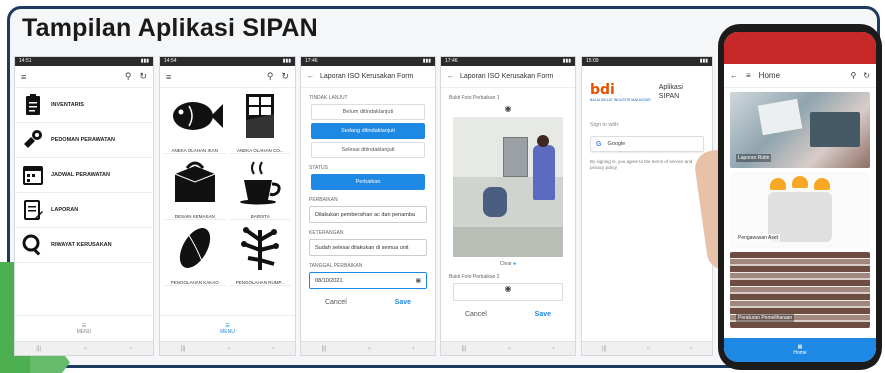  What do you see at coordinates (769, 75) in the screenshot?
I see `phone-title: Home` at bounding box center [769, 75].